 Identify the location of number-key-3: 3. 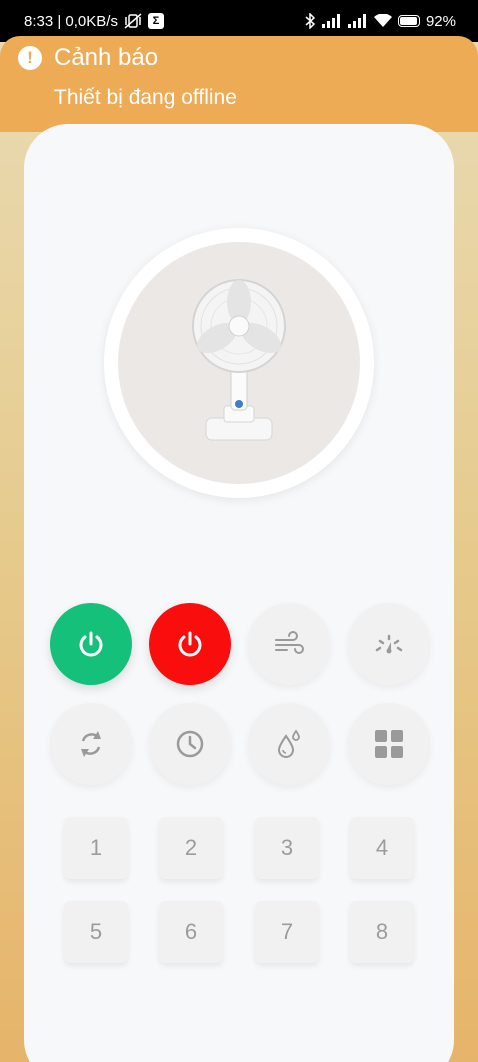
(287, 848).